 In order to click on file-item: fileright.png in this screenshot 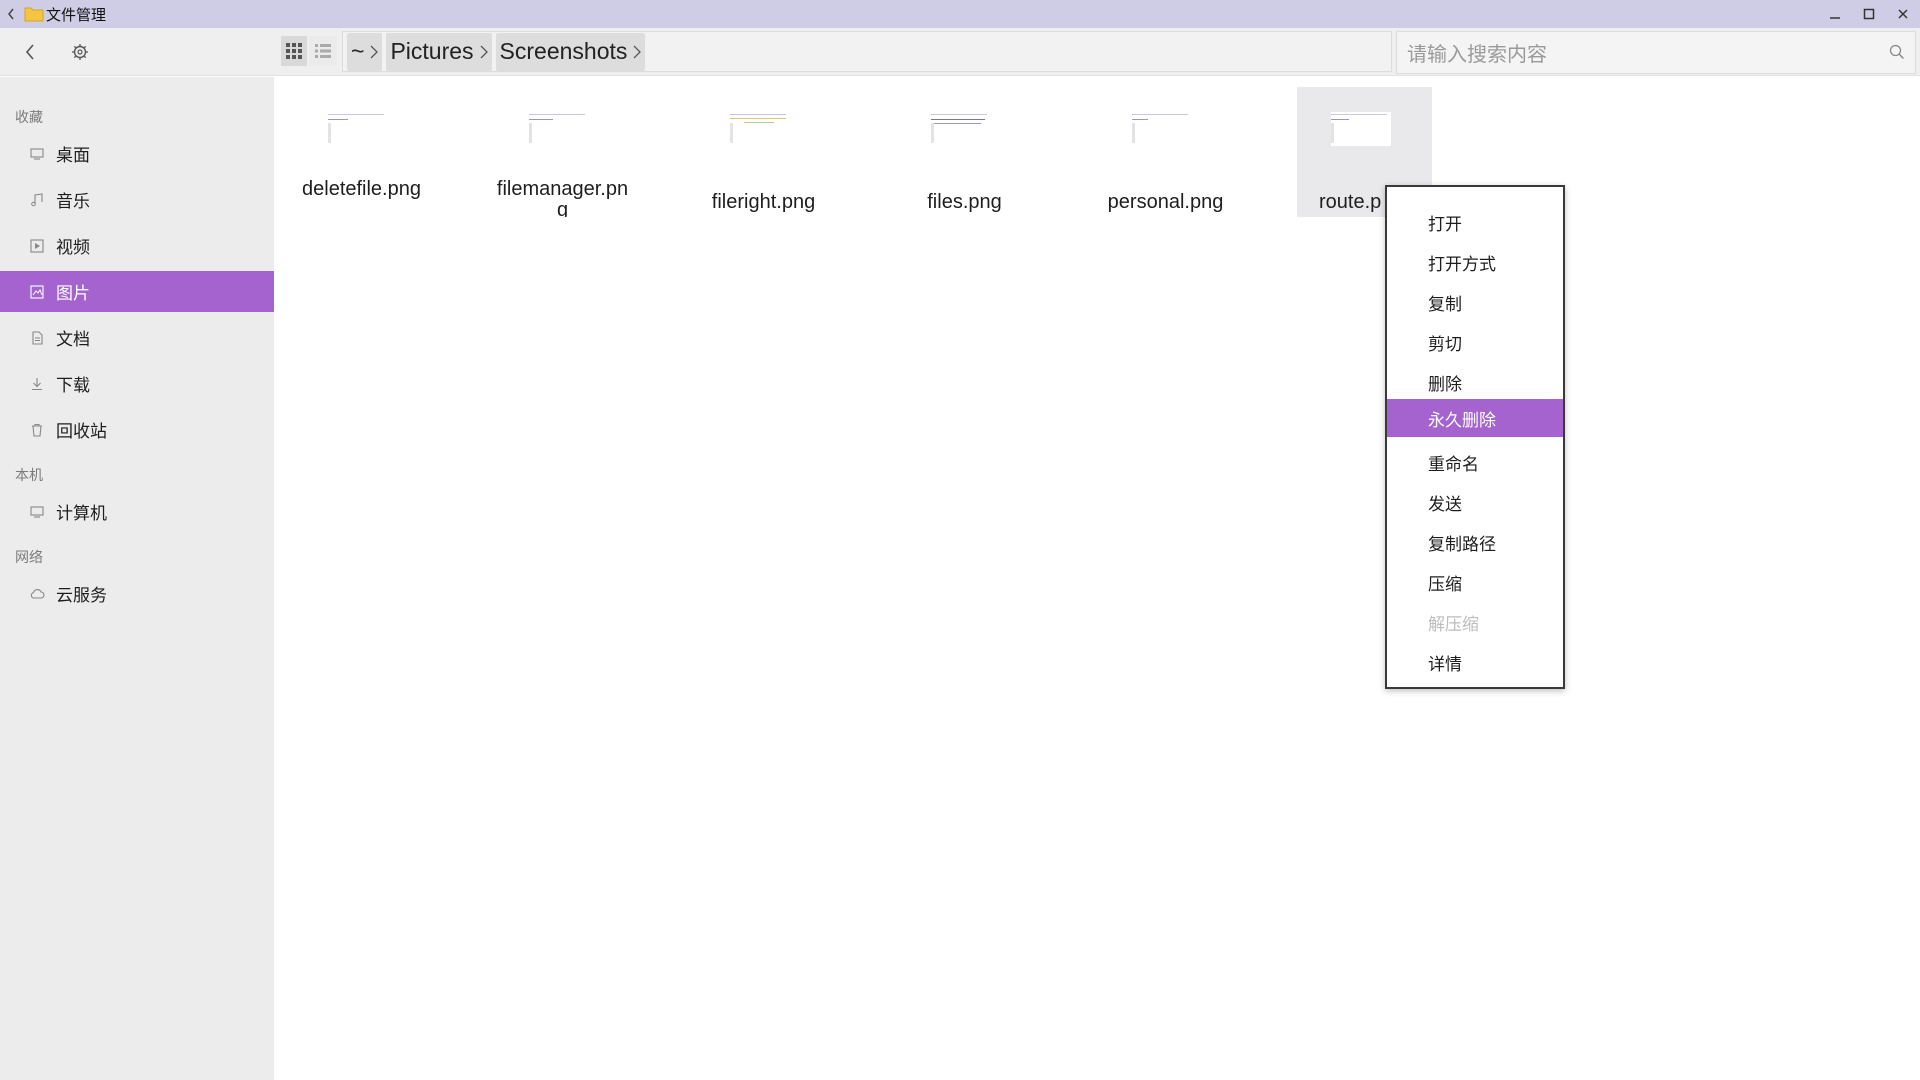, I will do `click(763, 152)`.